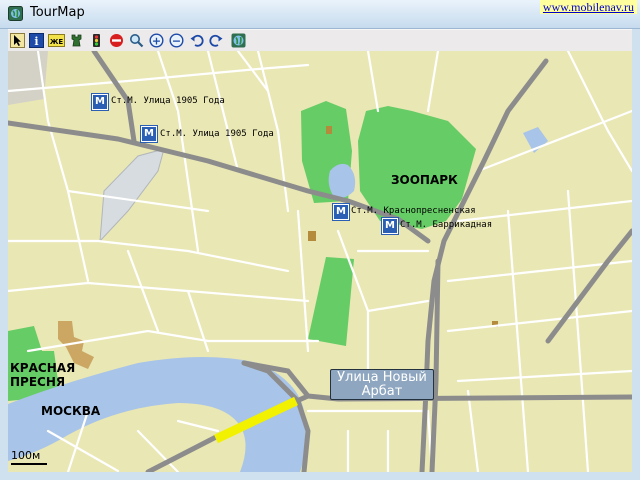  Describe the element at coordinates (320, 476) in the screenshot. I see `window-bottom-frame` at that location.